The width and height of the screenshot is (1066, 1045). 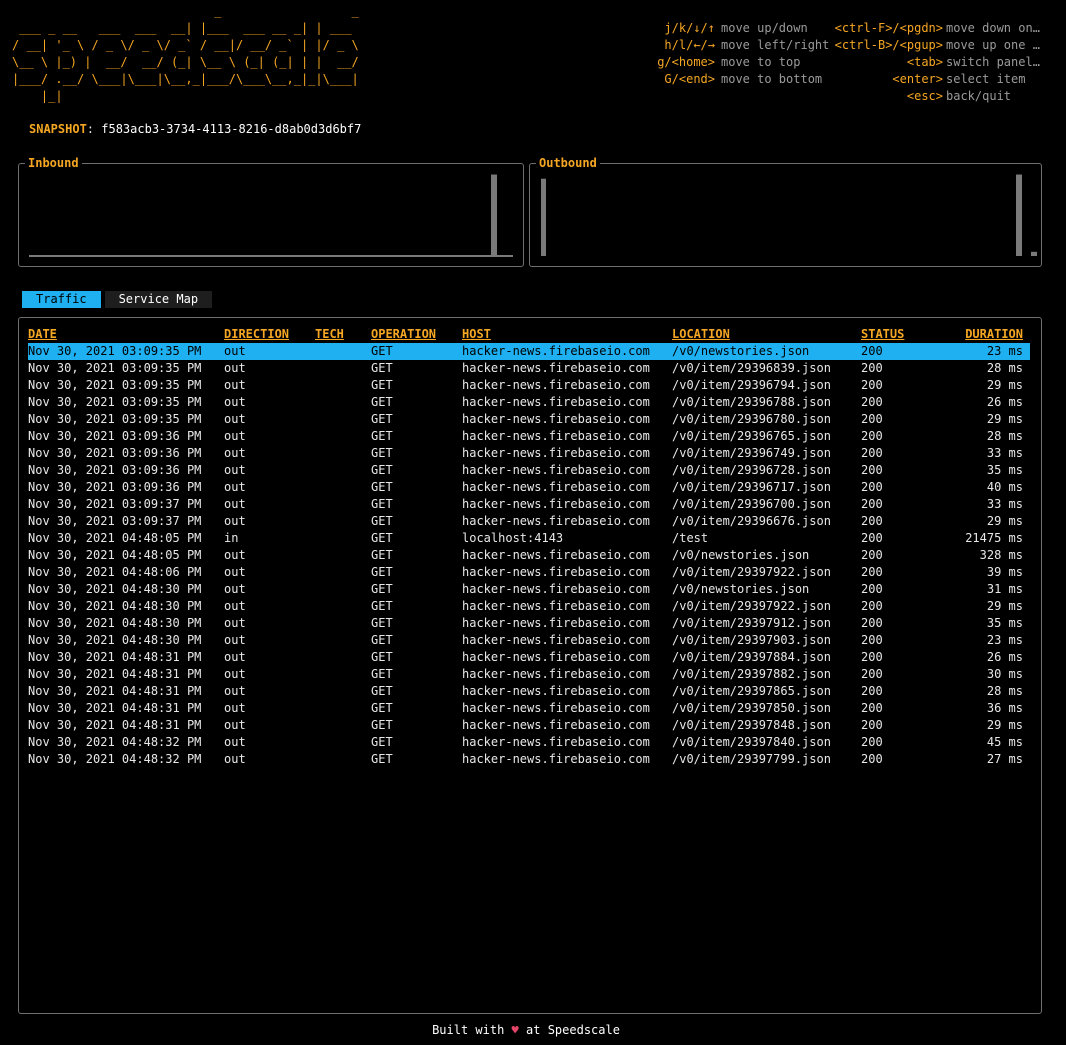 I want to click on inbound-panel: Inbound, so click(x=271, y=211).